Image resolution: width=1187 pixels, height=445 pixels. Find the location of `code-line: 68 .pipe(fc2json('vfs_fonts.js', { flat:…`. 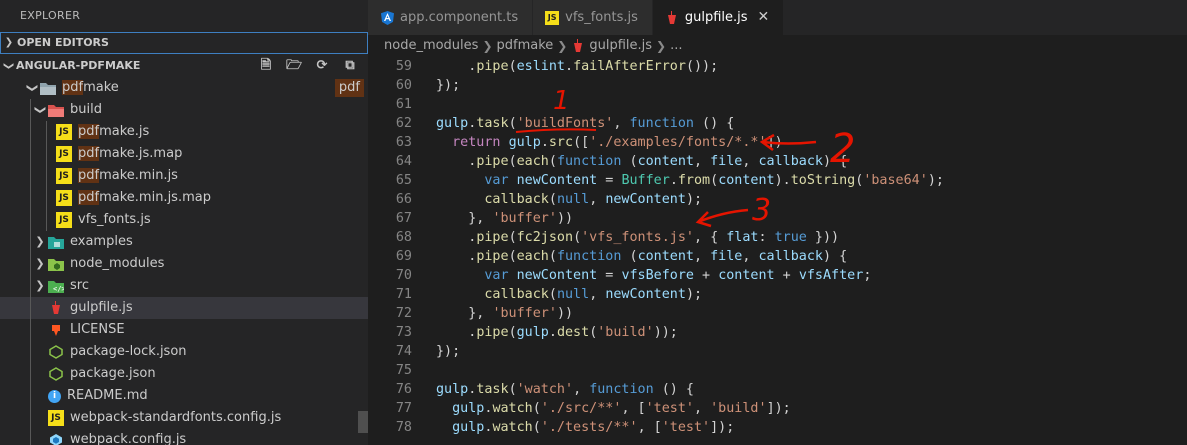

code-line: 68 .pipe(fc2json('vfs_fonts.js', { flat:… is located at coordinates (777, 237).